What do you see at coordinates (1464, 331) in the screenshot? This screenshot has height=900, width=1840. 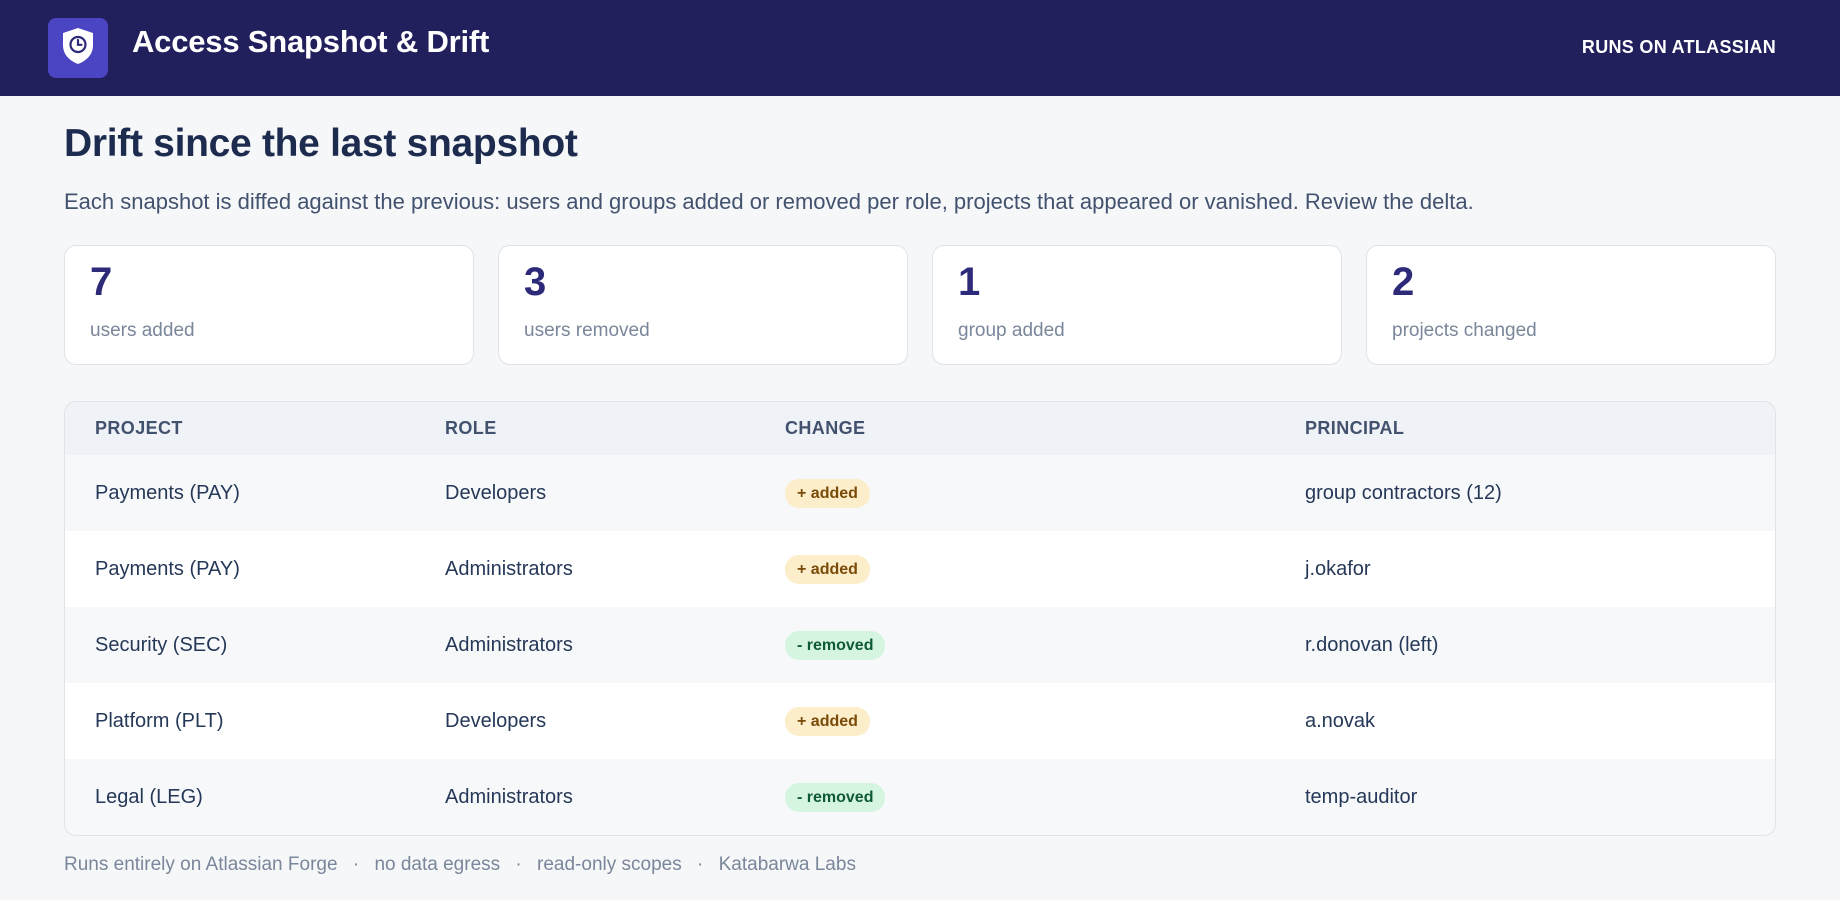 I see `stat-label: projects changed` at bounding box center [1464, 331].